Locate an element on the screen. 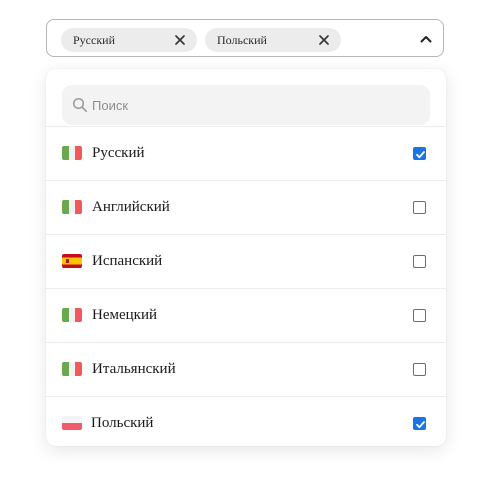  option-polish: Польский is located at coordinates (246, 421).